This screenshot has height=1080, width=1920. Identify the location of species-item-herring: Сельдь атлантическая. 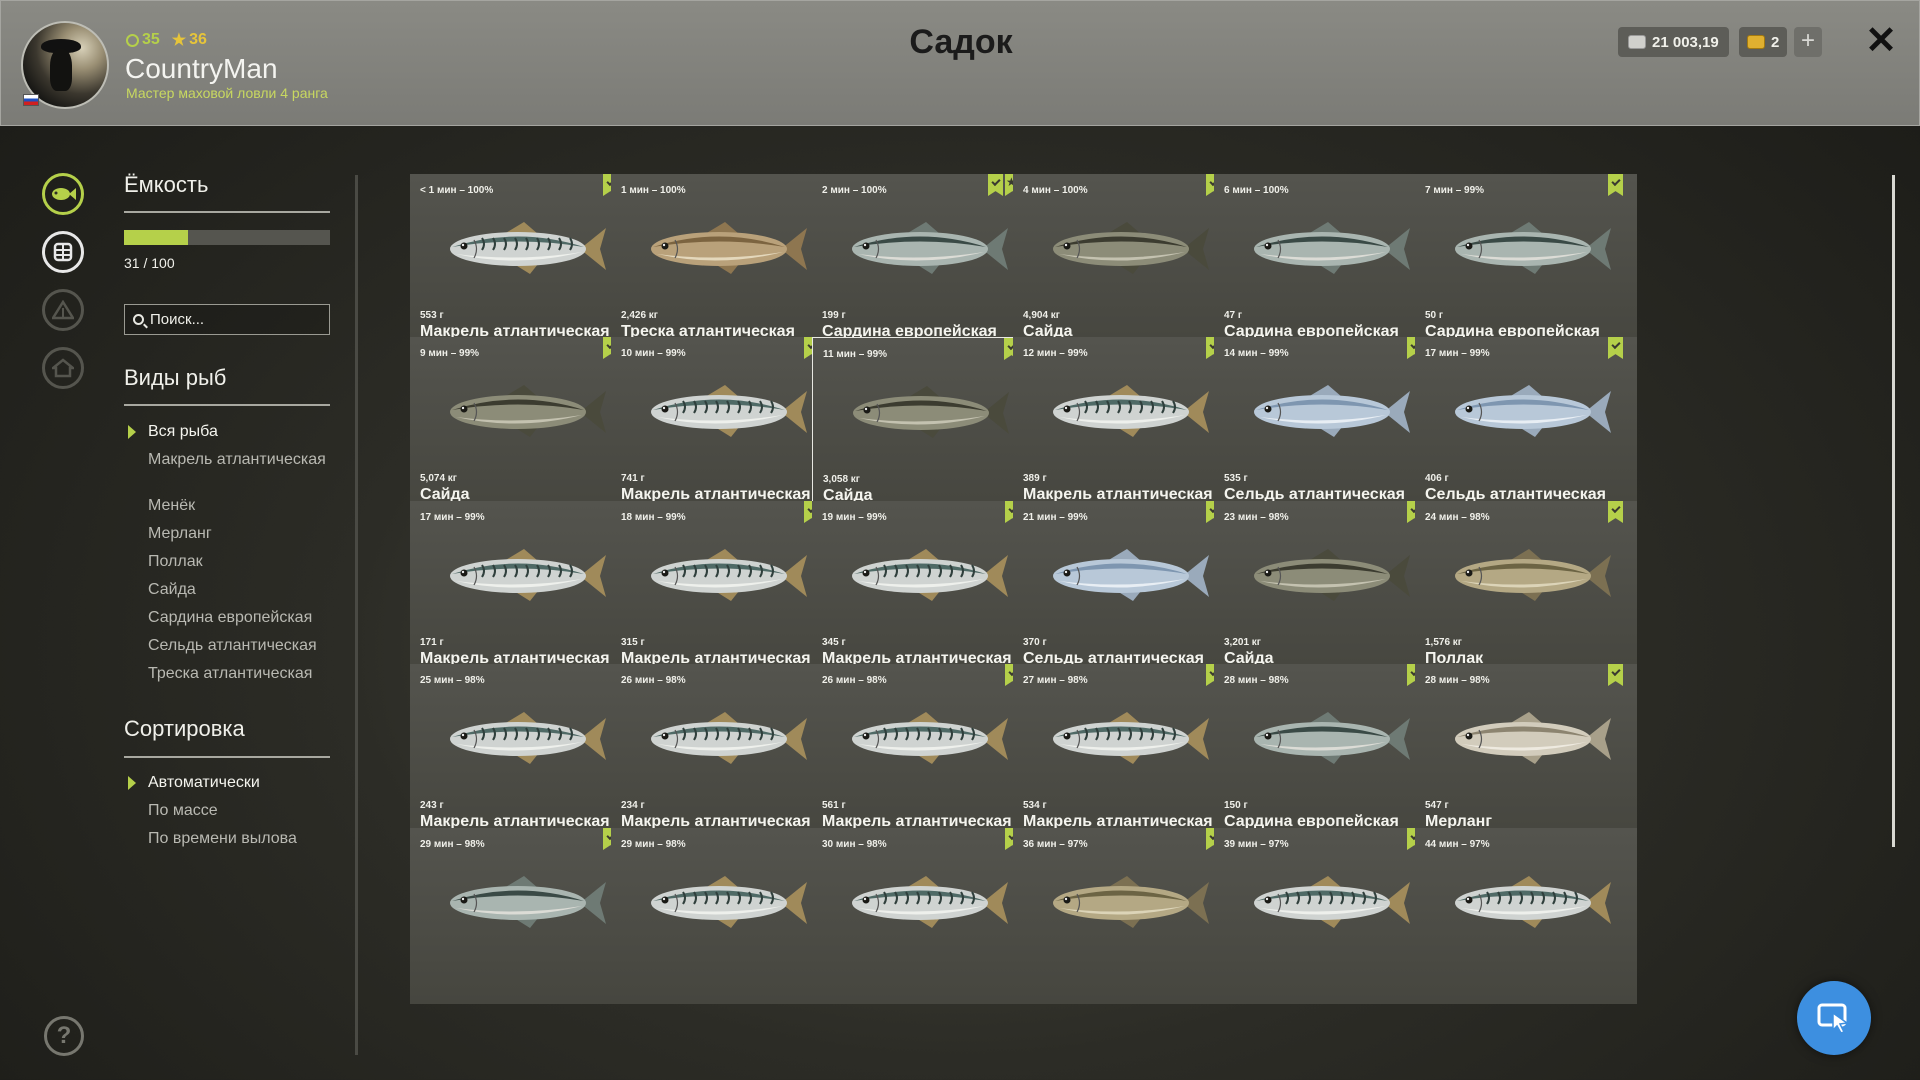
(243, 646).